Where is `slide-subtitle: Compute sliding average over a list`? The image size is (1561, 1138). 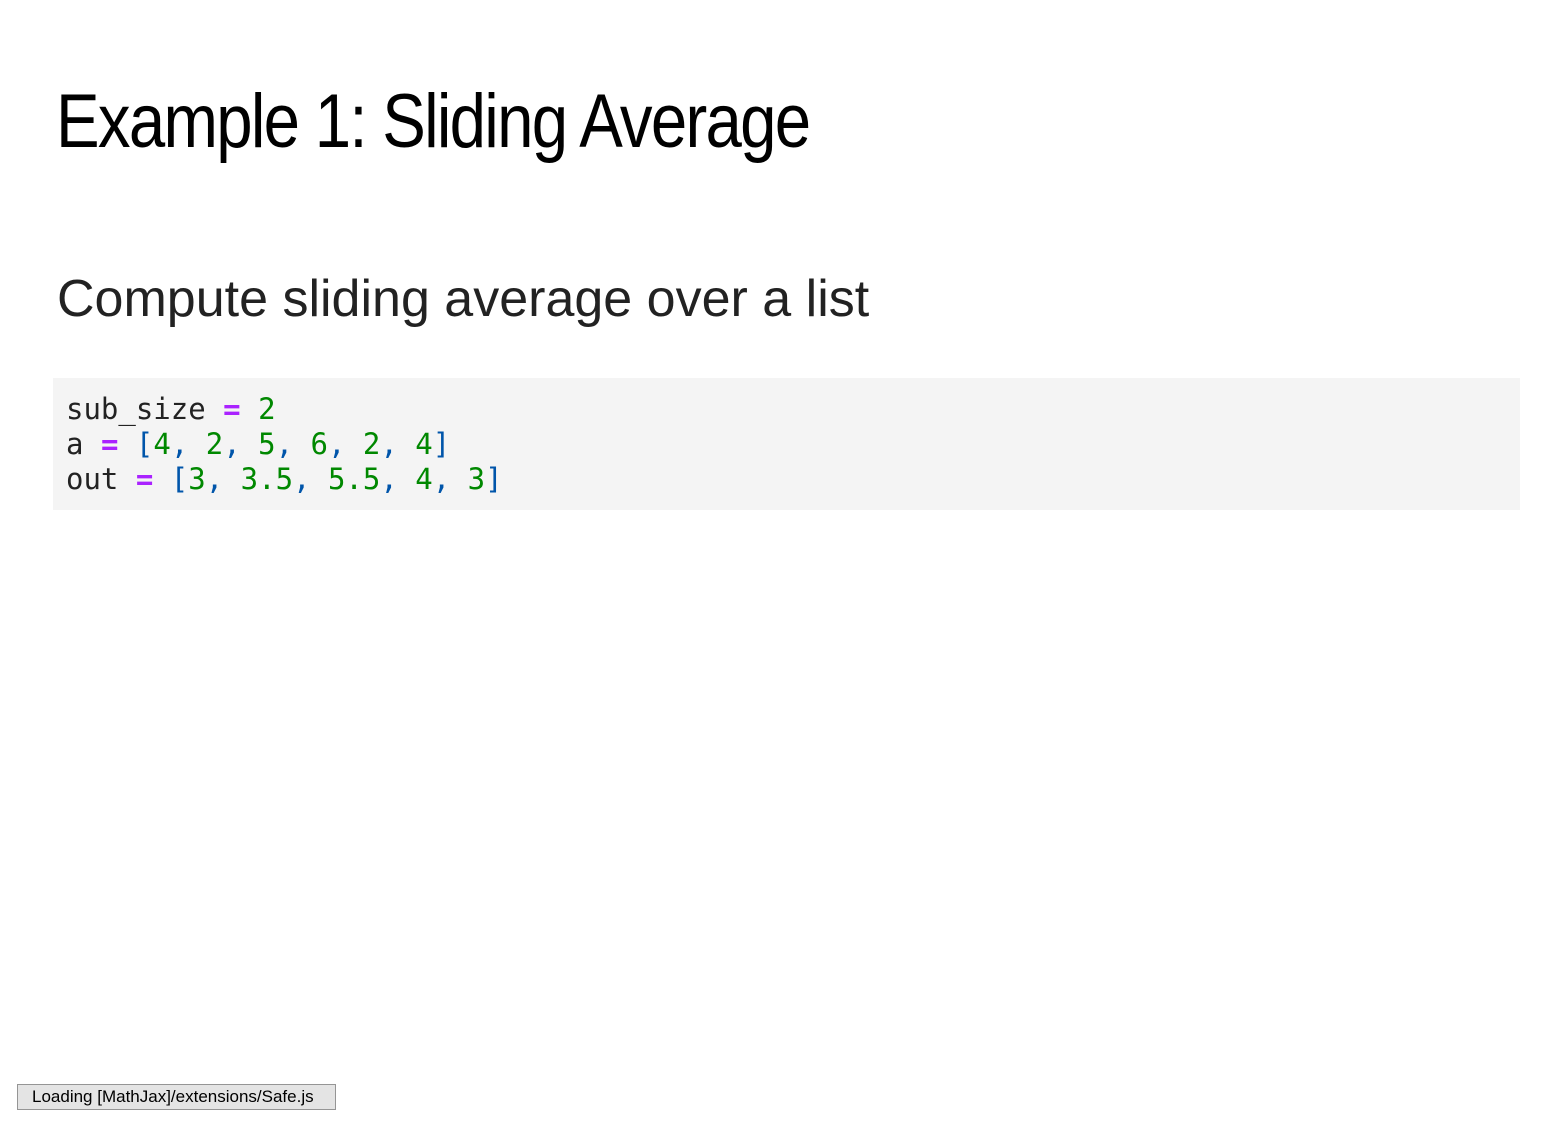
slide-subtitle: Compute sliding average over a list is located at coordinates (463, 299).